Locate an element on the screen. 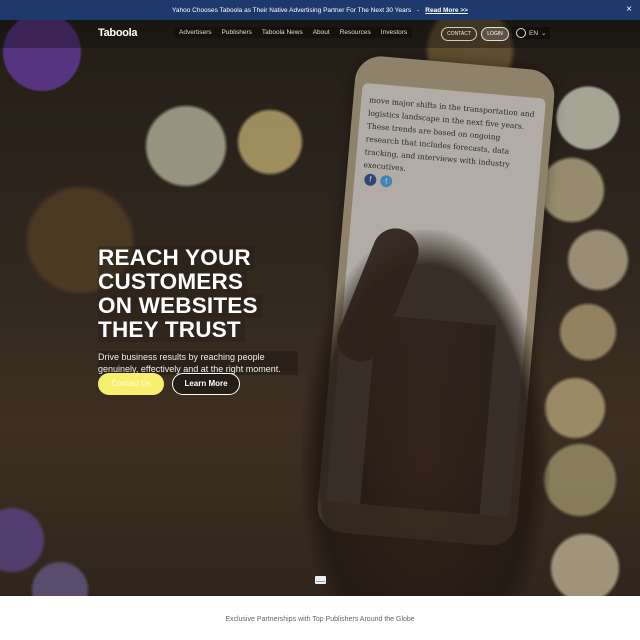  nav-item-advertisers: Advertisers is located at coordinates (195, 32).